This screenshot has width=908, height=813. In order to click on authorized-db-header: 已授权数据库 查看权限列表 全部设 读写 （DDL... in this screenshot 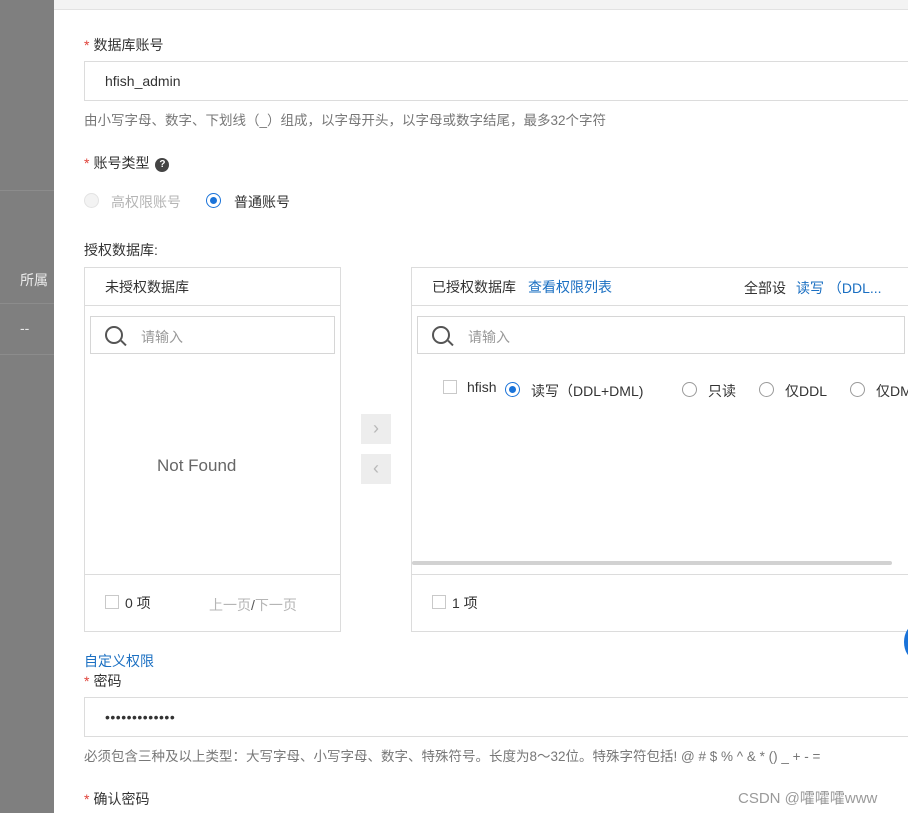, I will do `click(660, 287)`.